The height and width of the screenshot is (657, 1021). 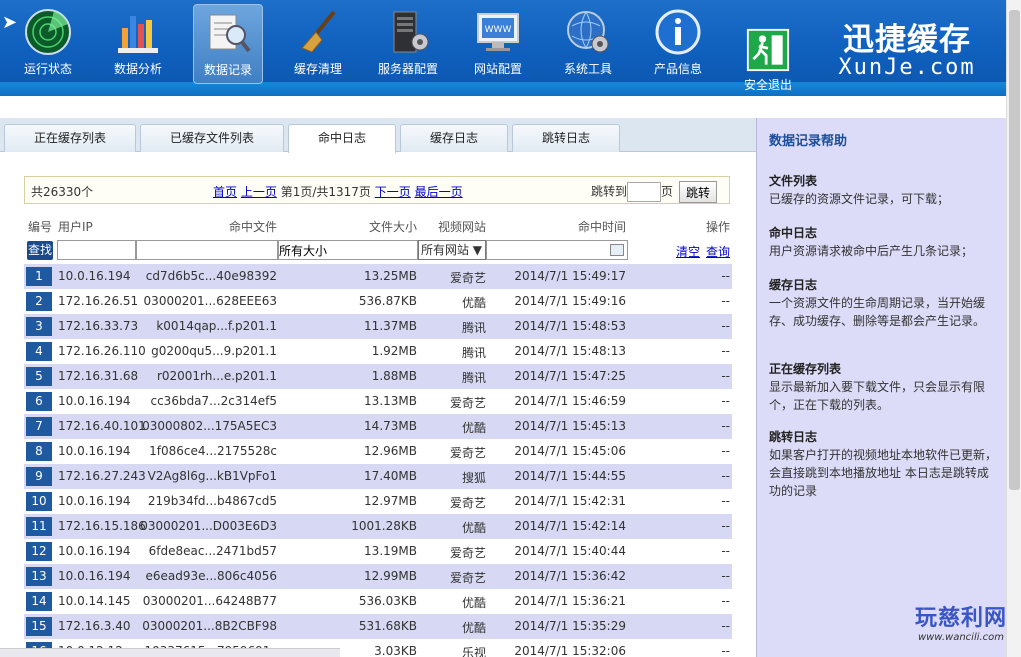 What do you see at coordinates (102, 426) in the screenshot?
I see `row-ip: 172.16.40.101` at bounding box center [102, 426].